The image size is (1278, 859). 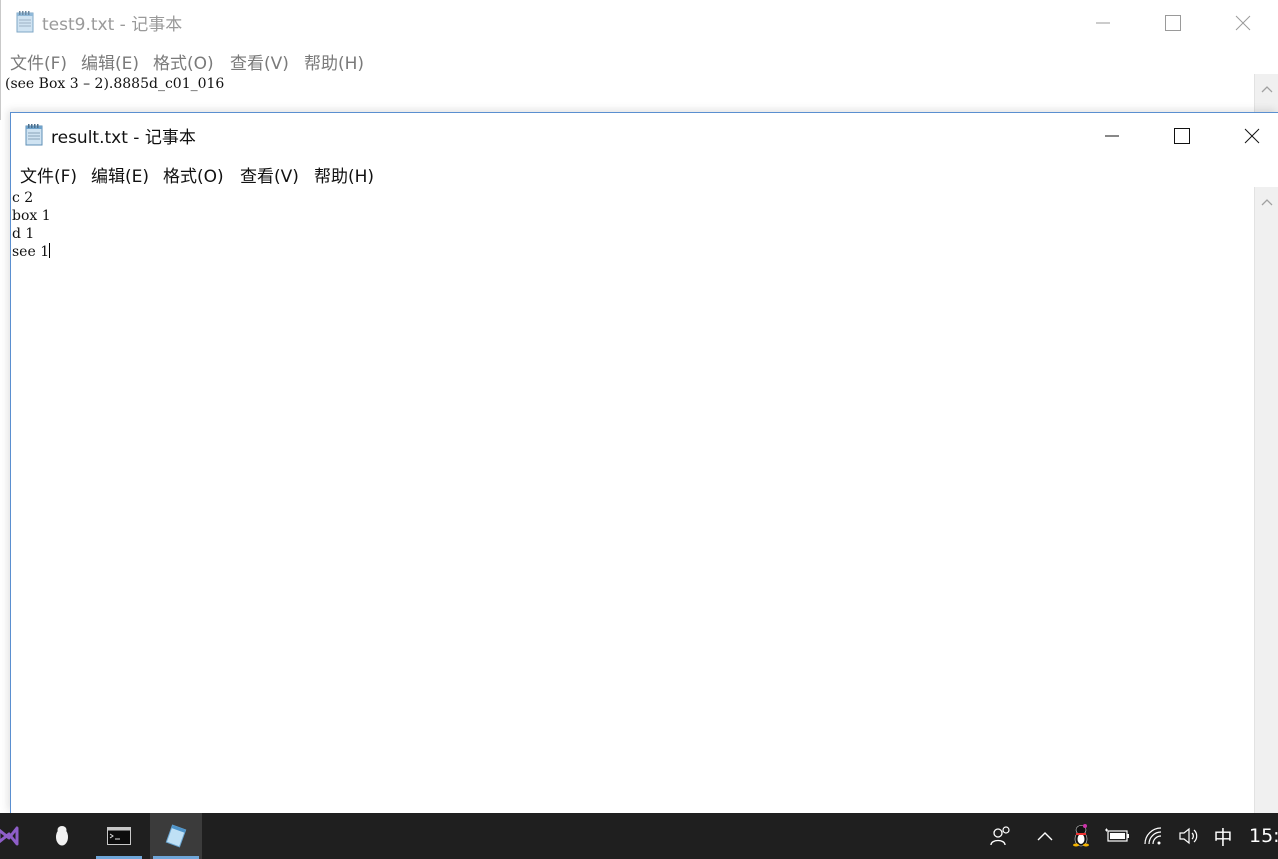 I want to click on command-prompt-icon, so click(x=119, y=836).